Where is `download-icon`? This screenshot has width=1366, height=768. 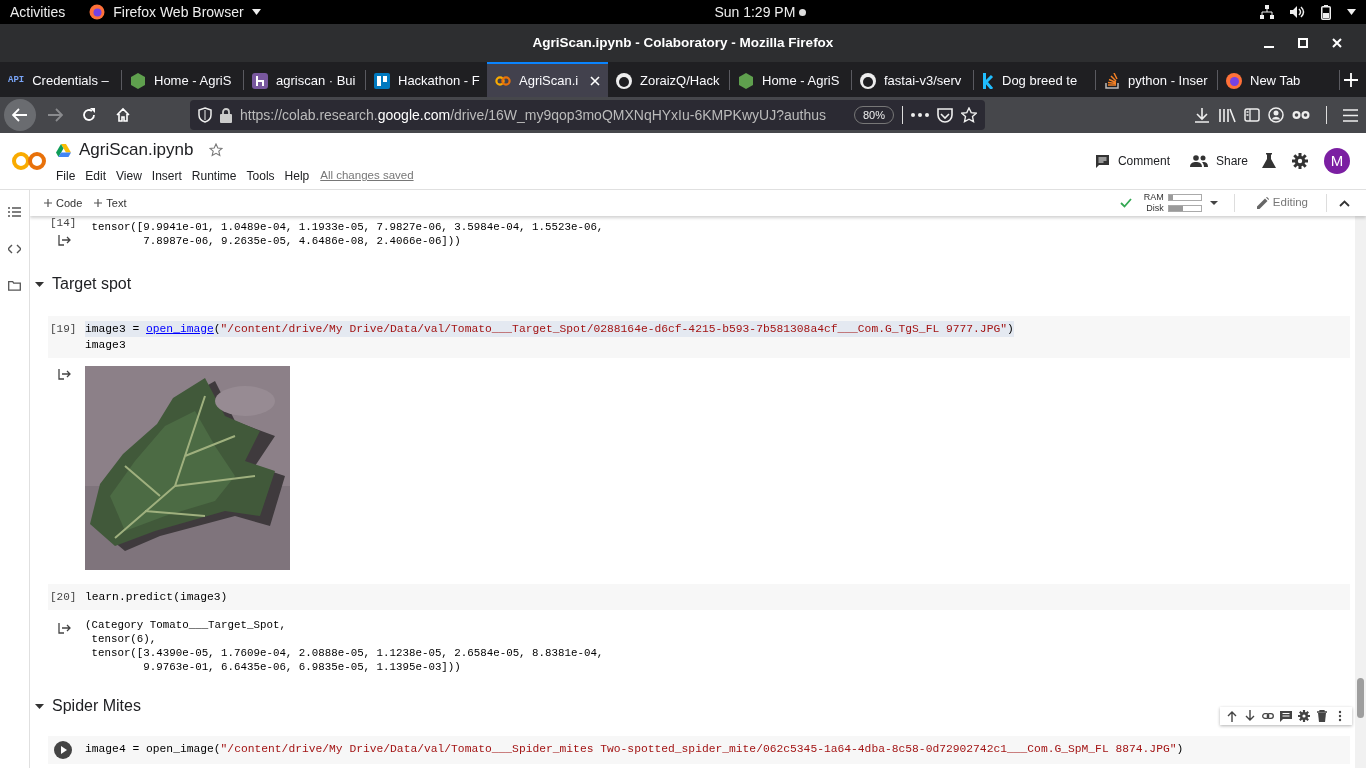 download-icon is located at coordinates (1202, 115).